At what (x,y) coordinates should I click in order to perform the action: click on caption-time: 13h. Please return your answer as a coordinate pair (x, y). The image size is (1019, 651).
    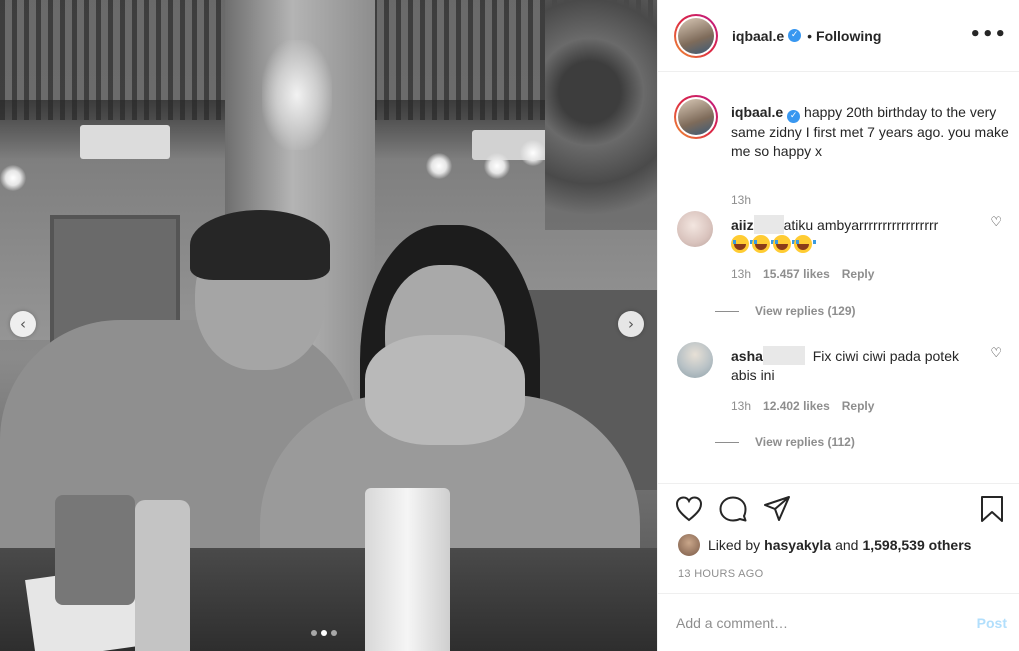
    Looking at the image, I should click on (741, 200).